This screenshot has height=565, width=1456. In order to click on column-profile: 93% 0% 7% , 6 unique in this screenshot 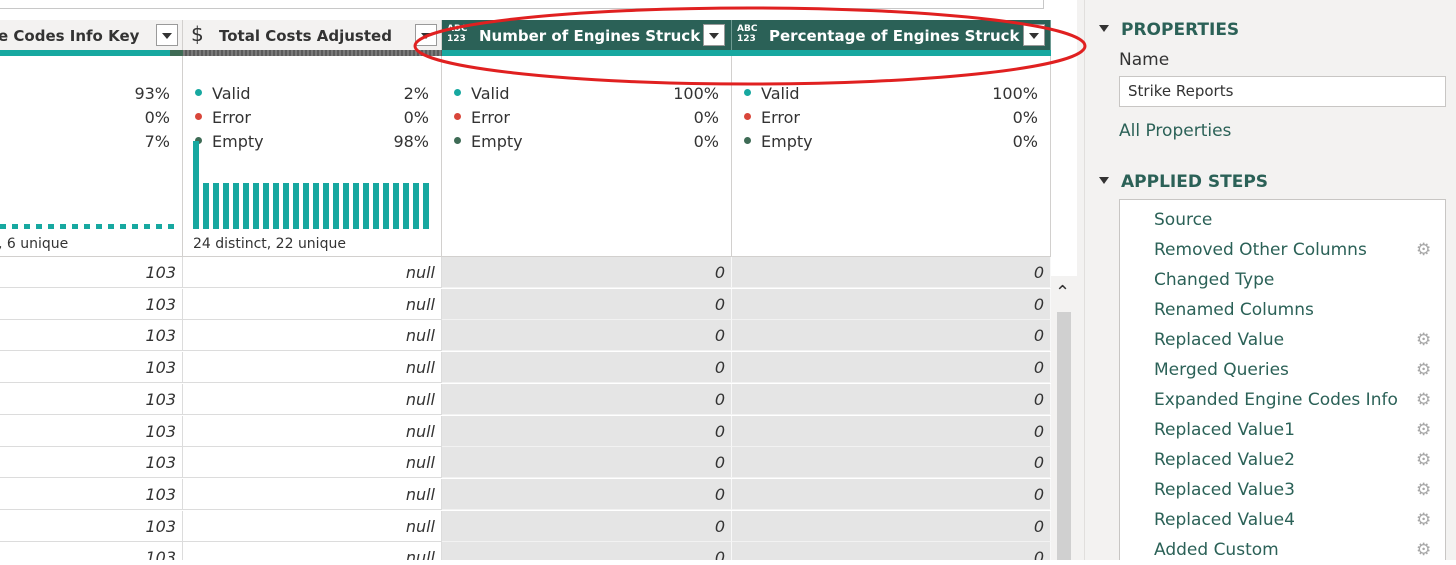, I will do `click(91, 156)`.